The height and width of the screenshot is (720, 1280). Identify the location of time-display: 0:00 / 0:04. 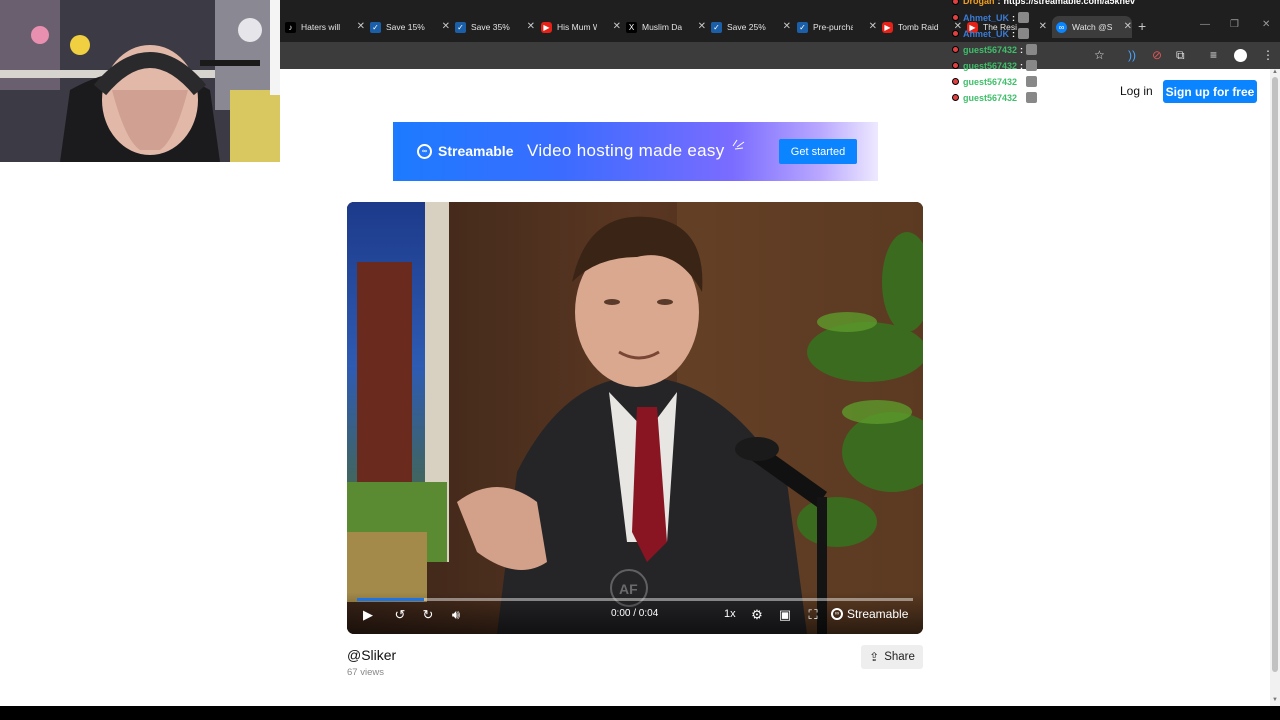
(635, 613).